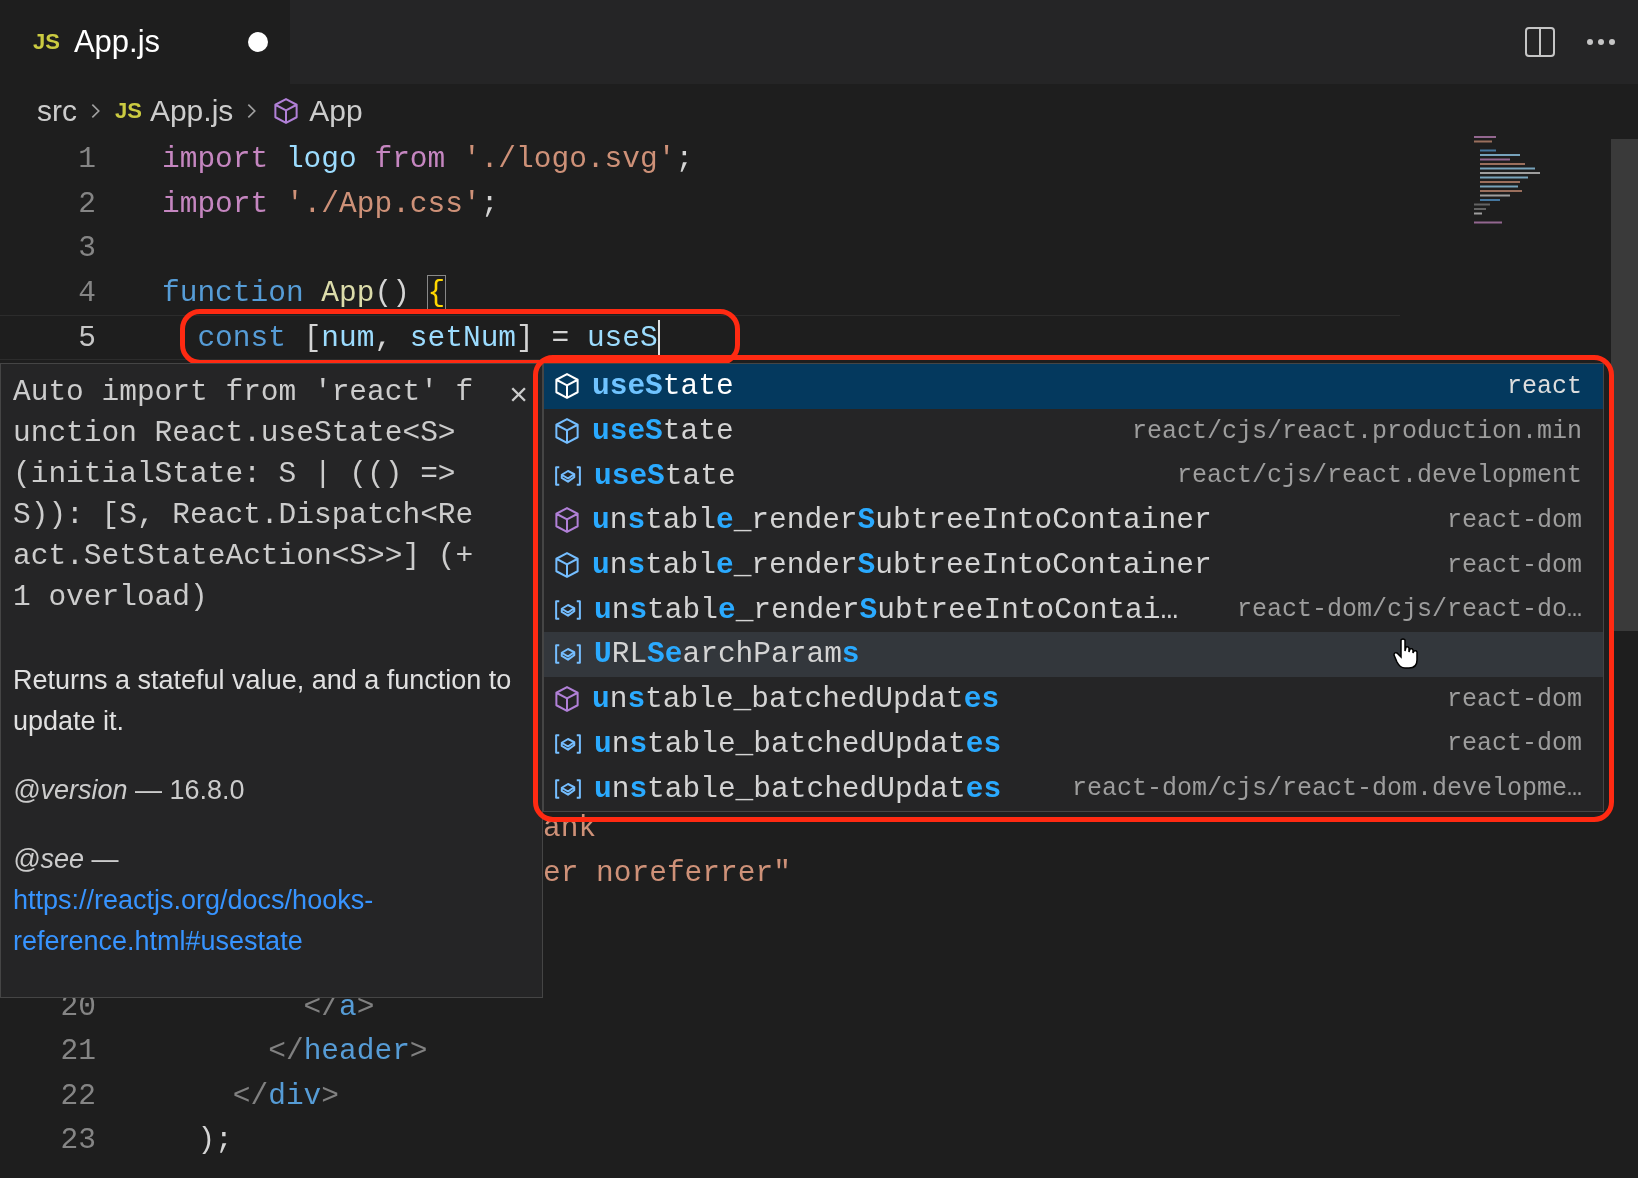 Image resolution: width=1638 pixels, height=1178 pixels. What do you see at coordinates (1540, 42) in the screenshot?
I see `split-editor-icon` at bounding box center [1540, 42].